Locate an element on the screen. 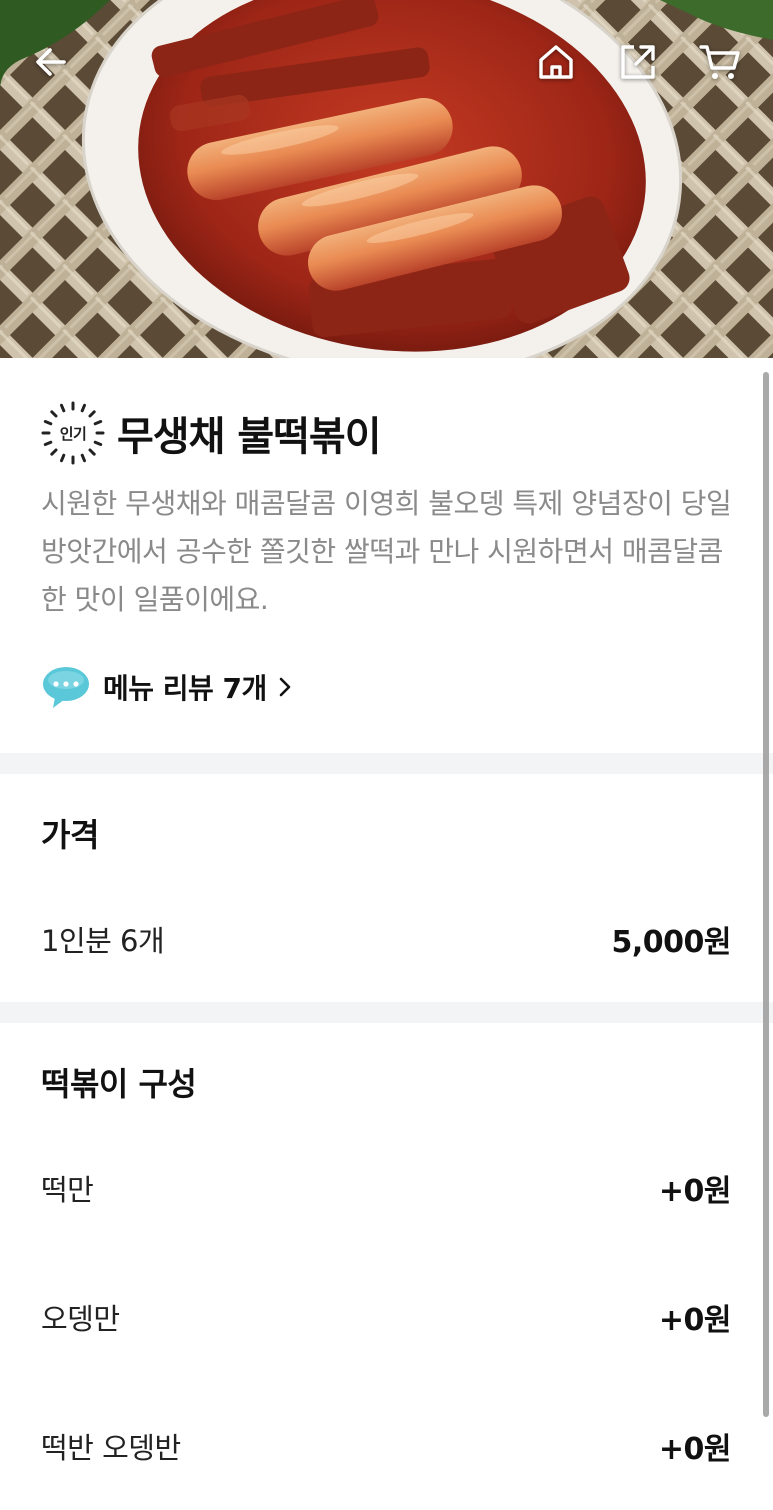 The width and height of the screenshot is (773, 1510). popular-badge-label: 인기 is located at coordinates (73, 433).